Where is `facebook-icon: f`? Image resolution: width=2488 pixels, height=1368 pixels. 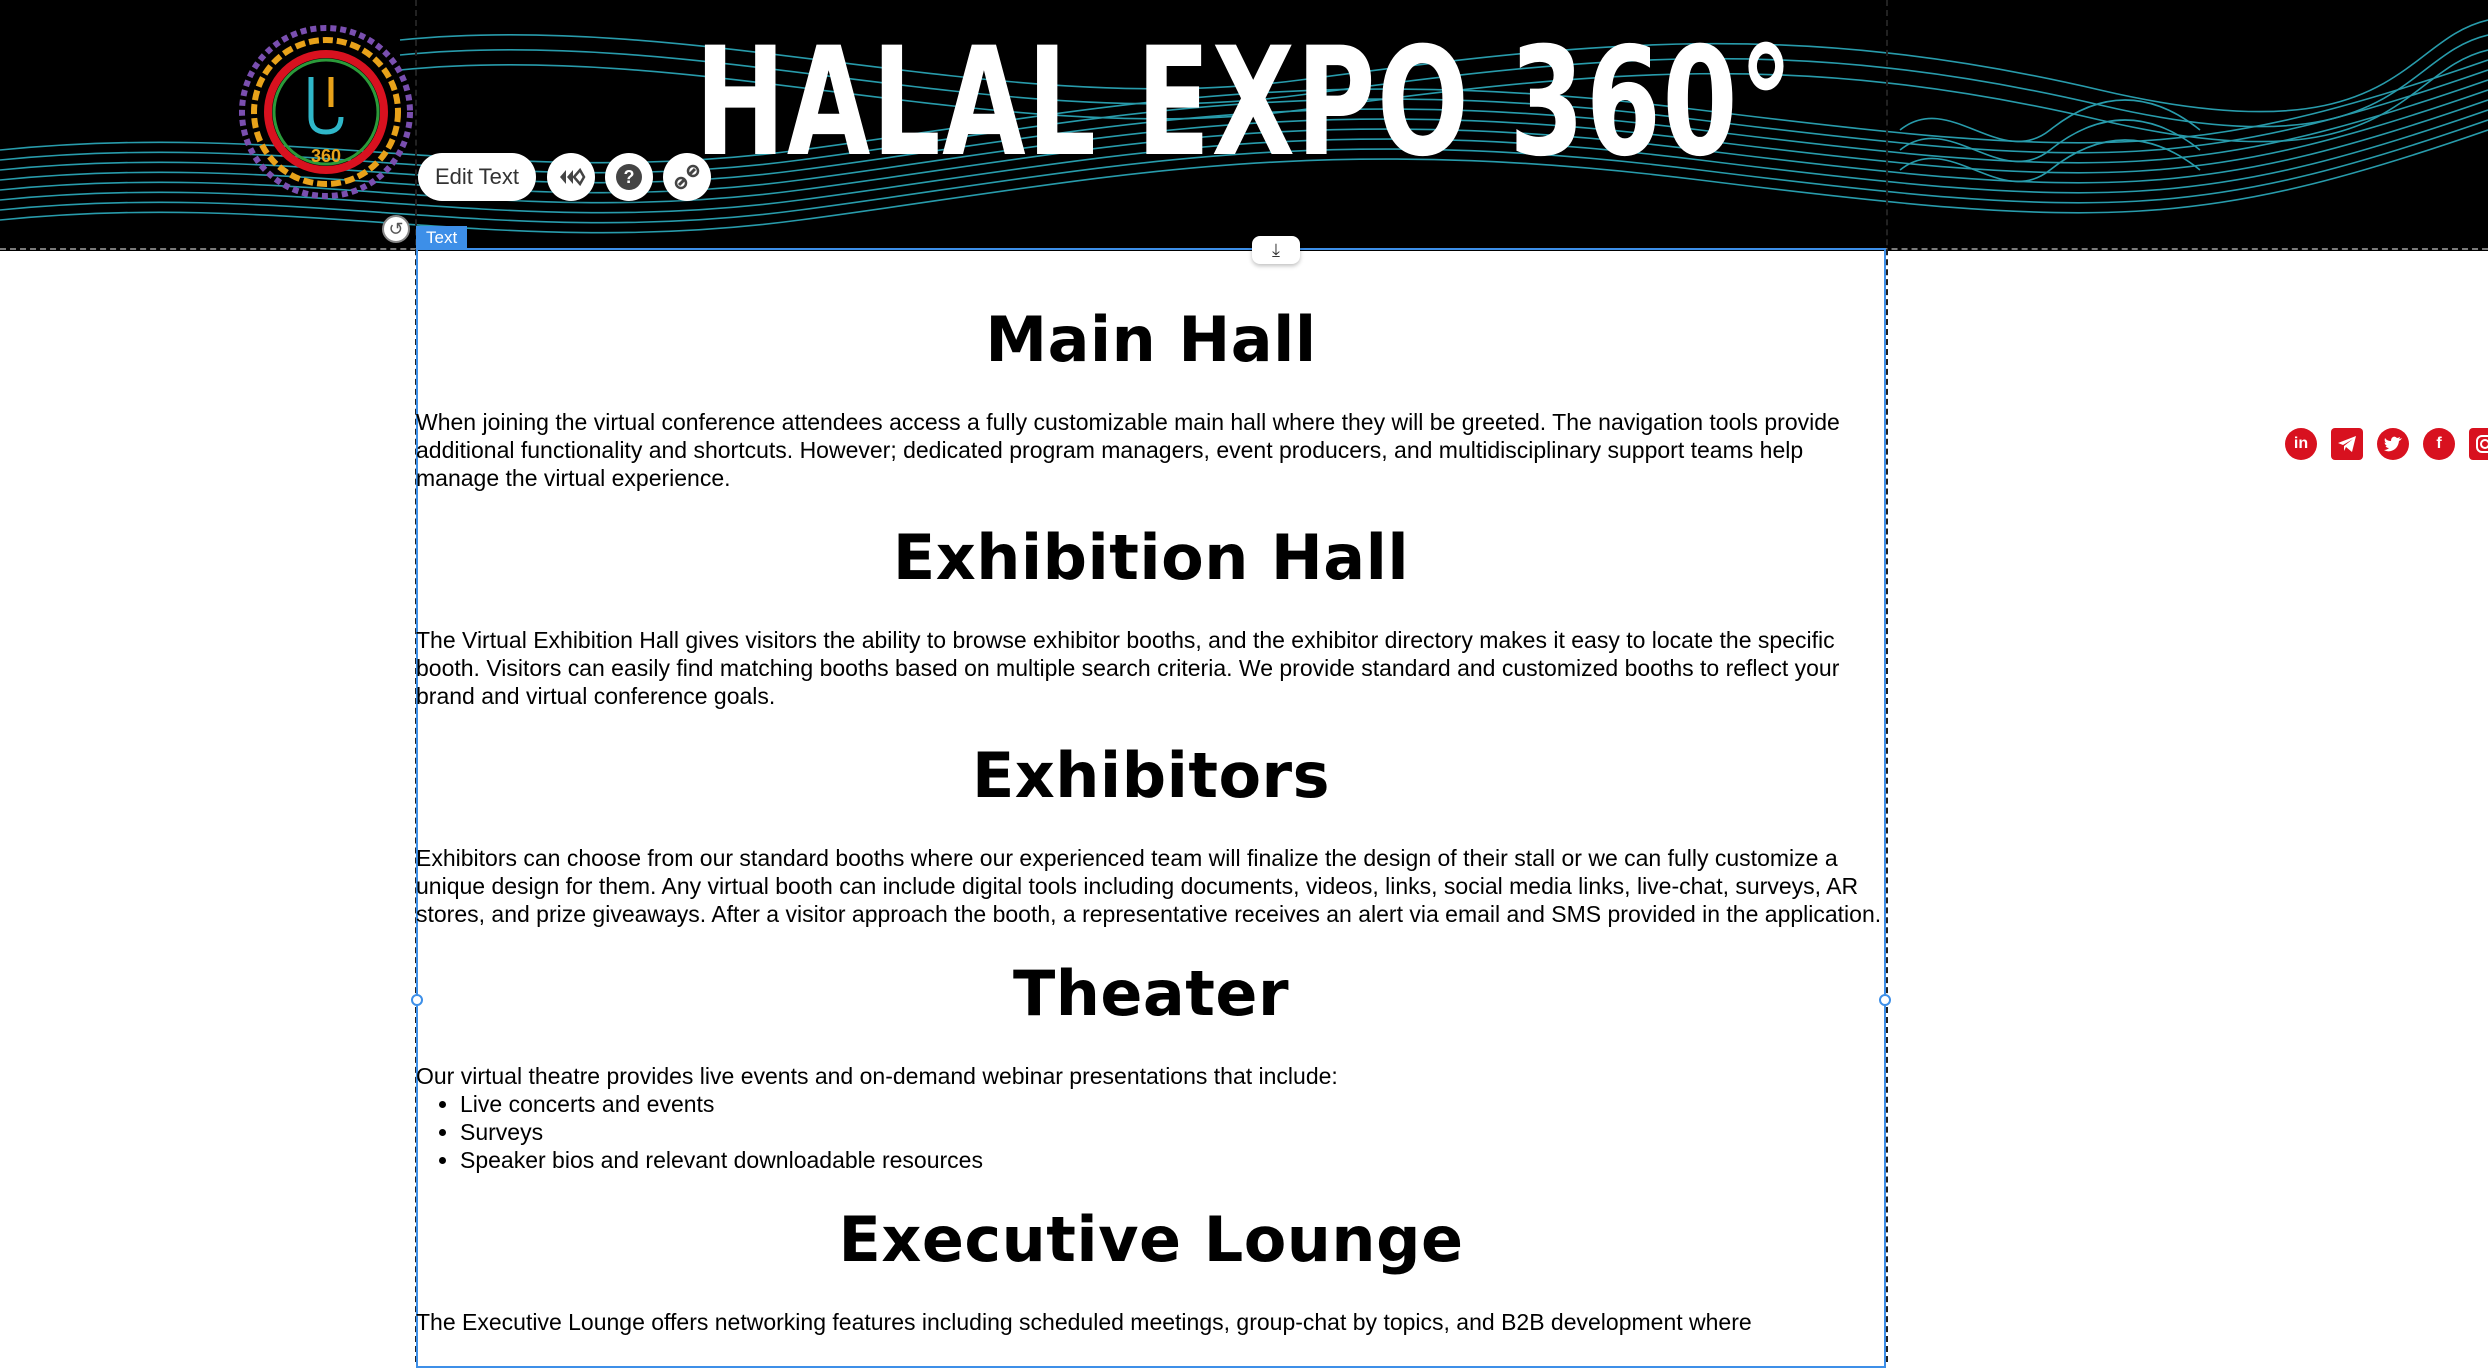 facebook-icon: f is located at coordinates (2439, 444).